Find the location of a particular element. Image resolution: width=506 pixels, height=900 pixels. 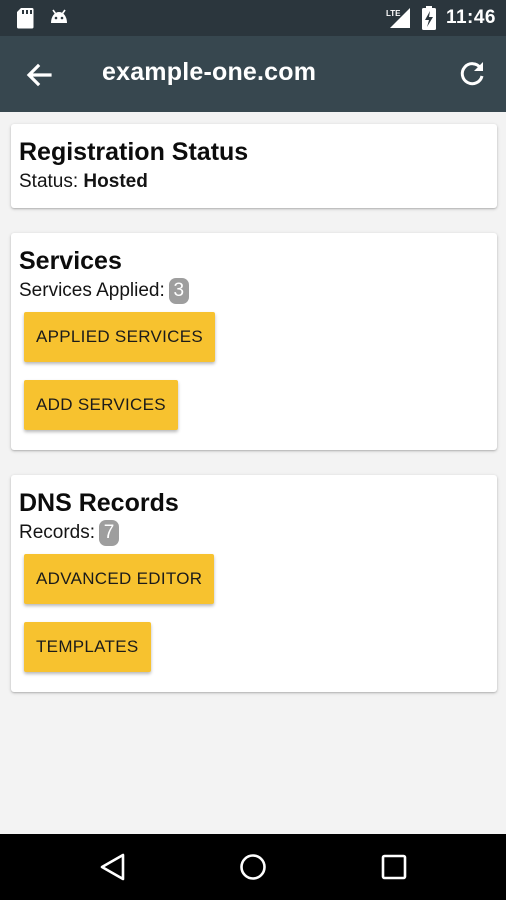

status-bar: LTE 11:46 is located at coordinates (253, 18).